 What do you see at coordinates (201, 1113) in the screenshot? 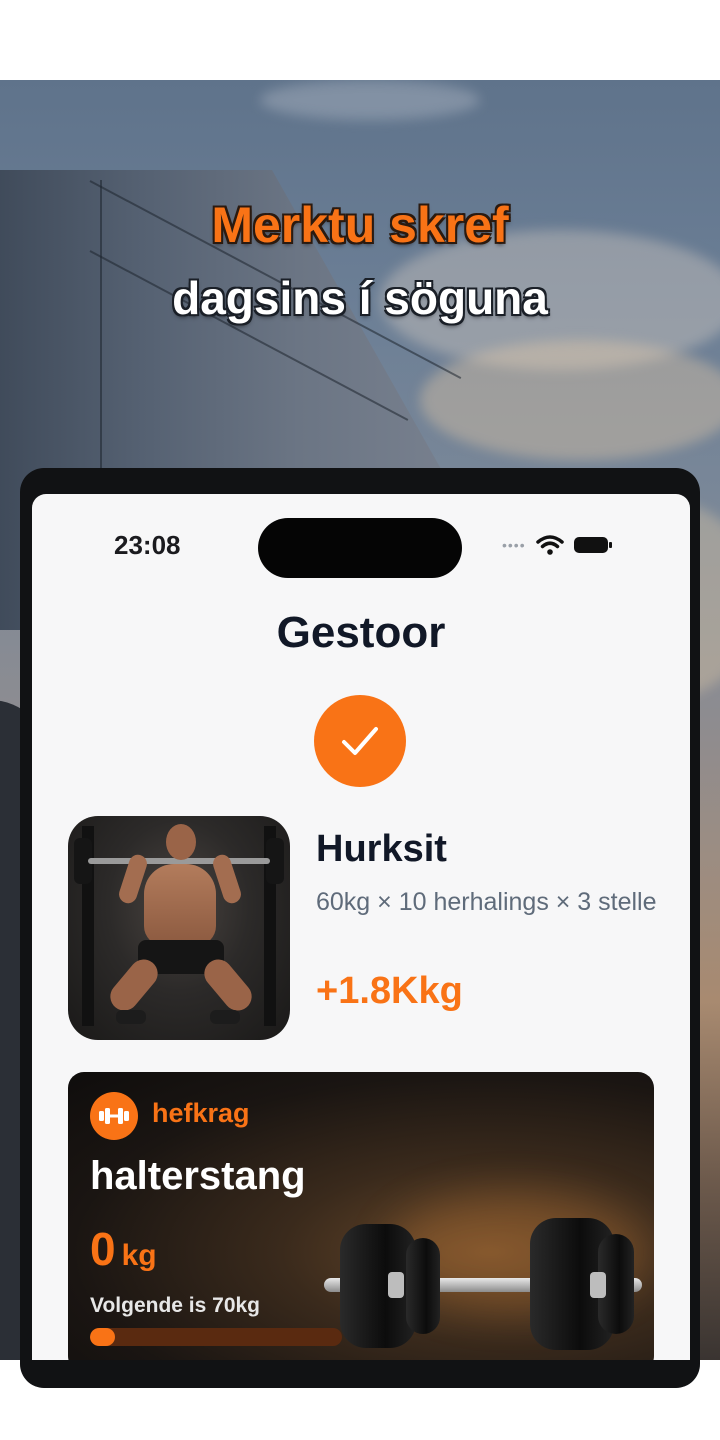
I see `card-category: hefkrag` at bounding box center [201, 1113].